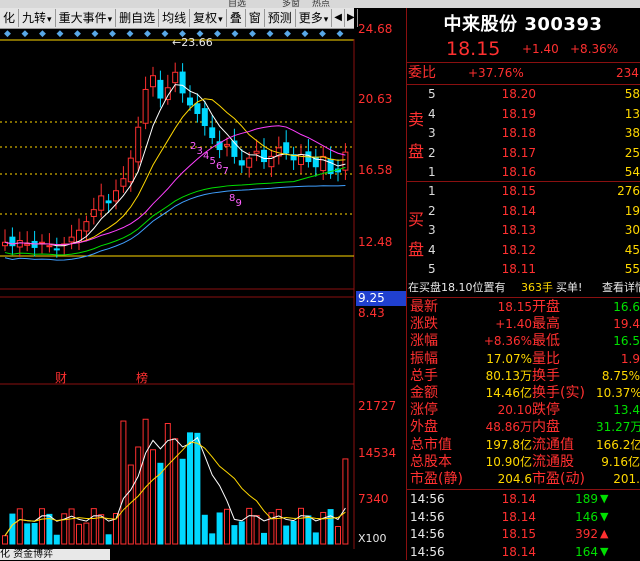  I want to click on lower-axis-label: 8.43, so click(371, 313).